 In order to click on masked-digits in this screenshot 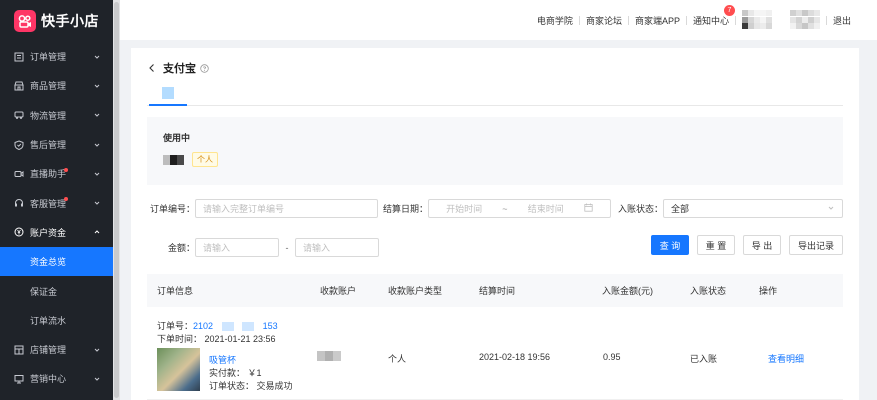, I will do `click(227, 327)`.